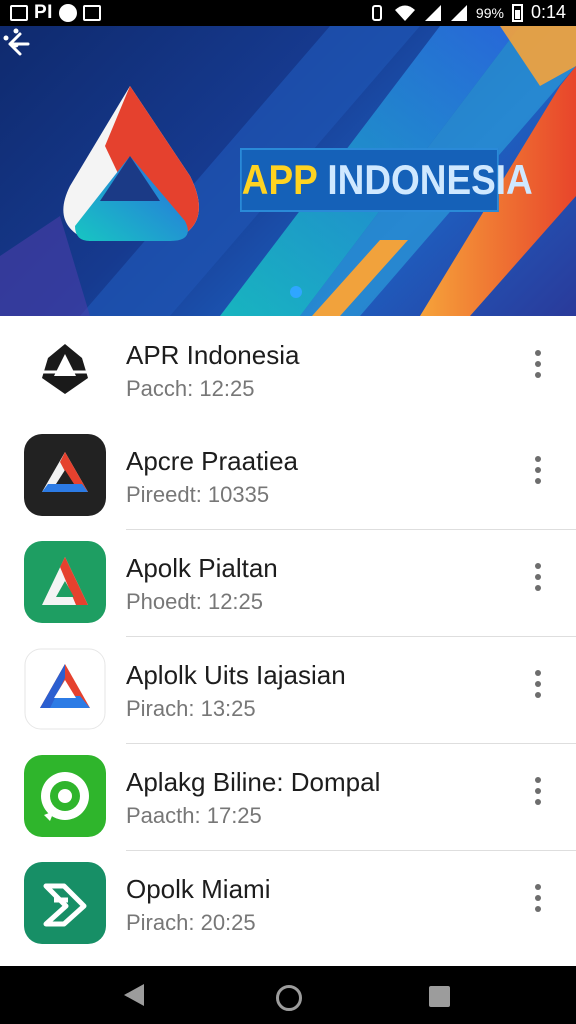  Describe the element at coordinates (288, 13) in the screenshot. I see `status-bar: PI 99% 0:14` at that location.